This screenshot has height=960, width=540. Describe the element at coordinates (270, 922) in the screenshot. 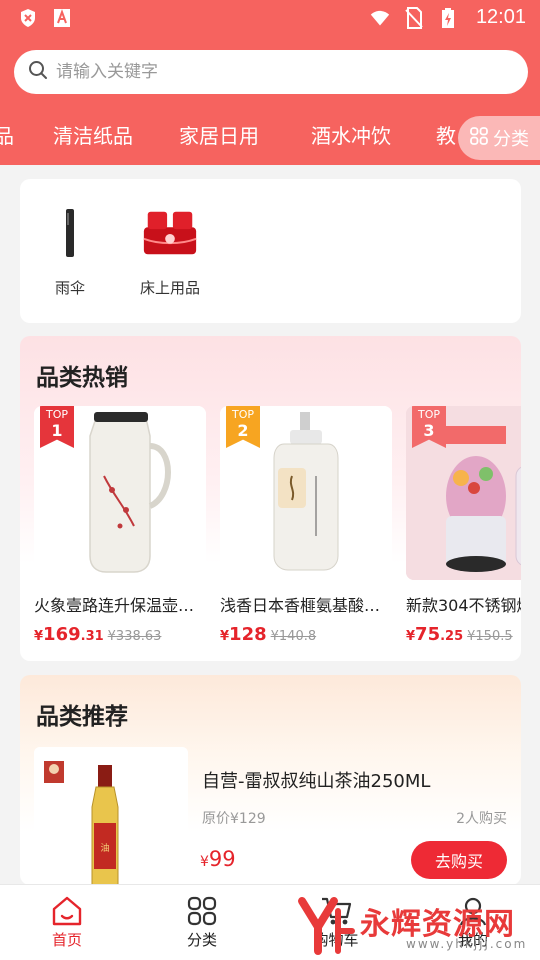

I see `bottom-nav: 首页 分类 购物车 我的` at that location.